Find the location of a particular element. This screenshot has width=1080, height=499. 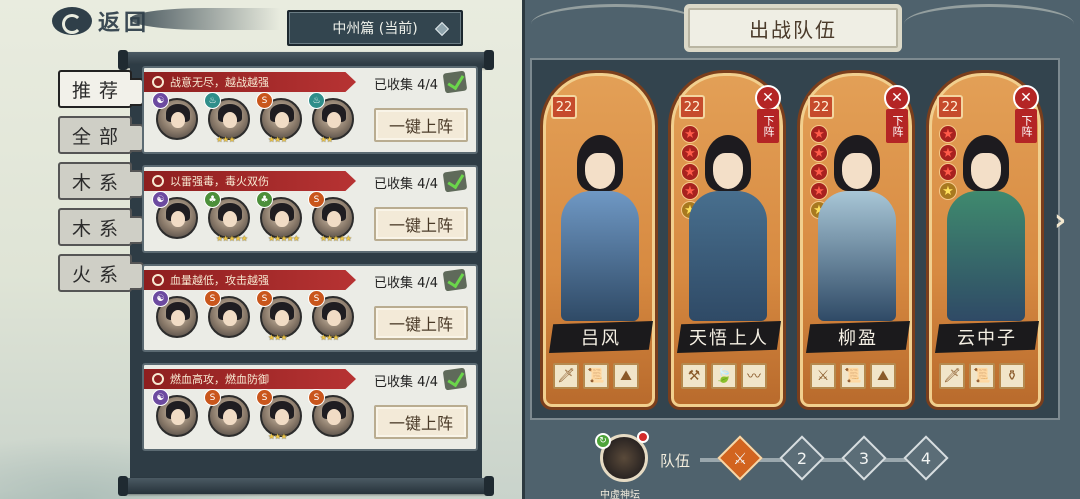

team-slot-4: 4 is located at coordinates (926, 458).